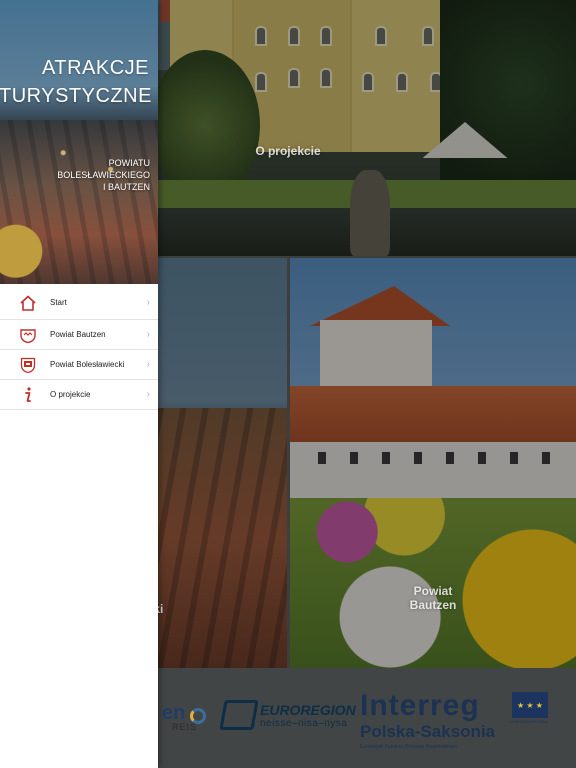 The height and width of the screenshot is (768, 576). I want to click on app-subtitle: POWIATU BOLESŁAWIECKIEGO I BAUTZEN, so click(75, 175).